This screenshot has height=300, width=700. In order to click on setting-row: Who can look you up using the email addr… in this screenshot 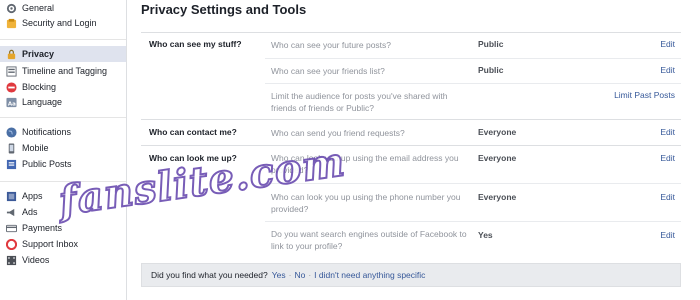, I will do `click(473, 164)`.